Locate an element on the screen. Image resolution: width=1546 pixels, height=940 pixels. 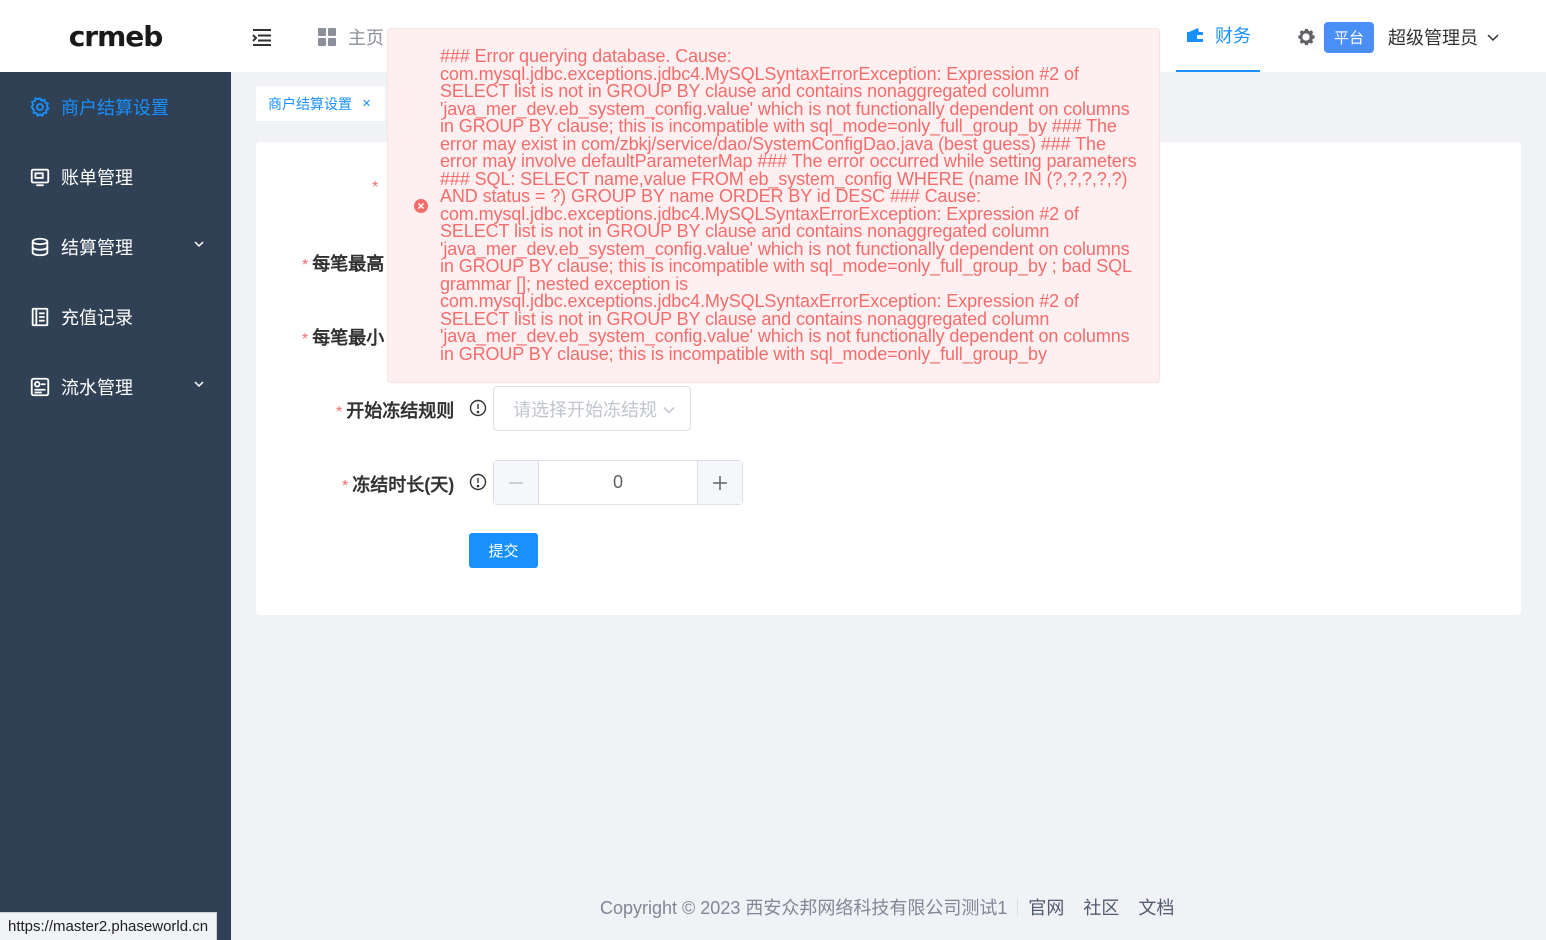
tab-finance: 财务 is located at coordinates (1218, 36).